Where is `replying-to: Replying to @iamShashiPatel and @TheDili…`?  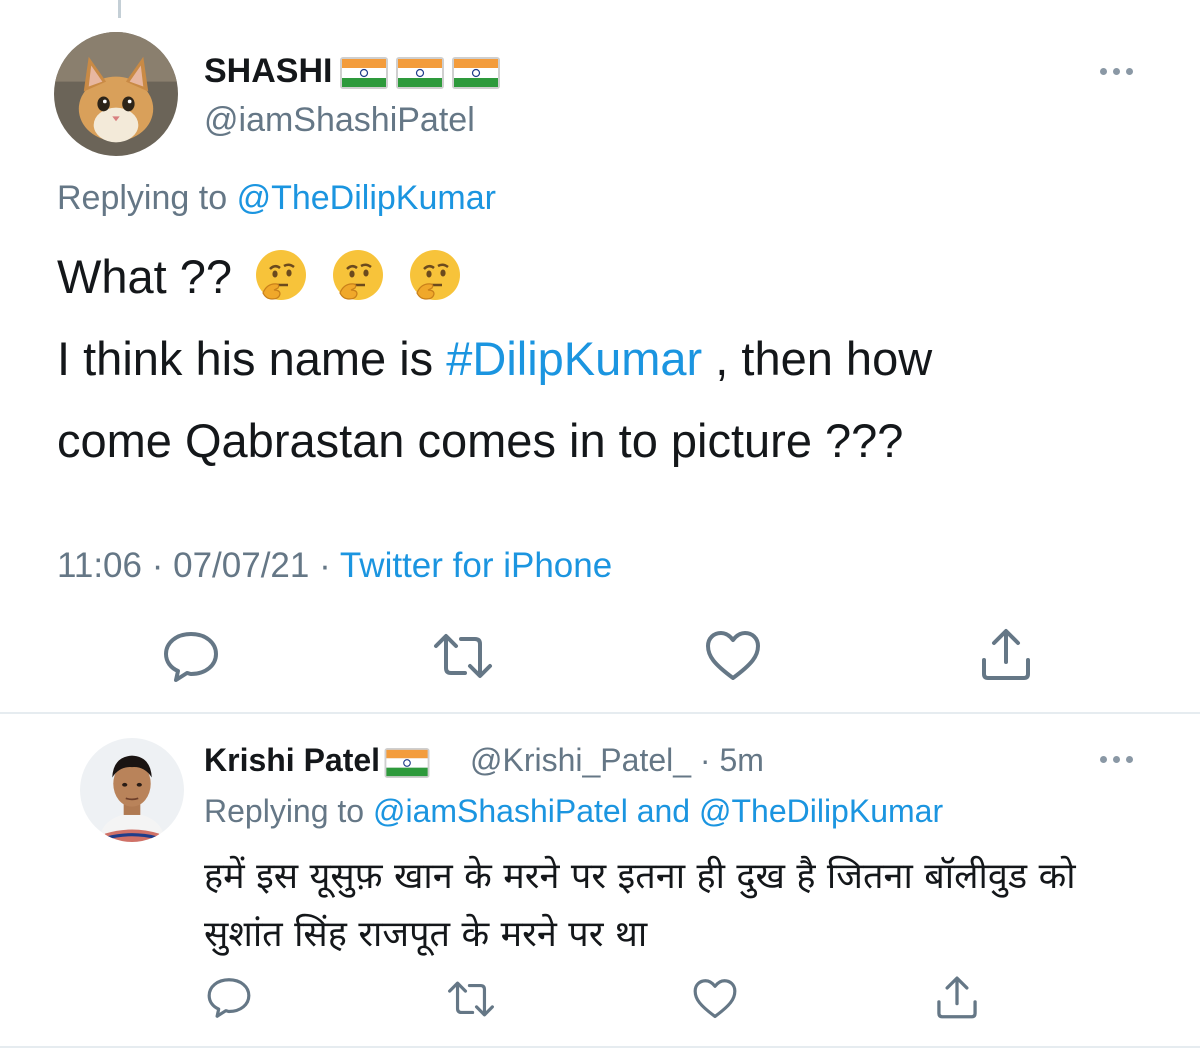 replying-to: Replying to @iamShashiPatel and @TheDili… is located at coordinates (573, 811).